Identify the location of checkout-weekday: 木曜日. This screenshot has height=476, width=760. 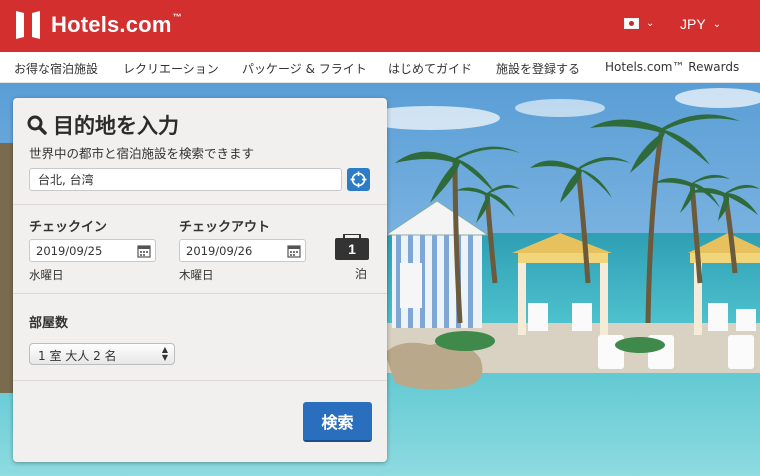
(196, 275).